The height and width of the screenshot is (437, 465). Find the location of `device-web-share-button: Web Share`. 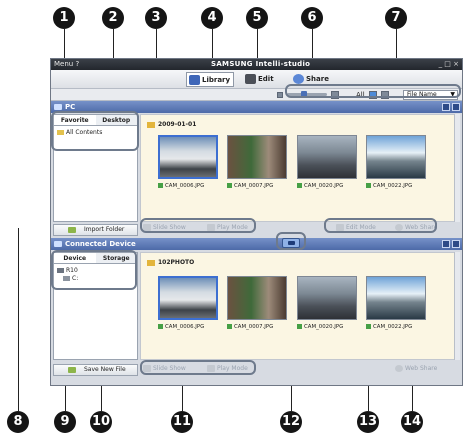

device-web-share-button: Web Share is located at coordinates (416, 369).